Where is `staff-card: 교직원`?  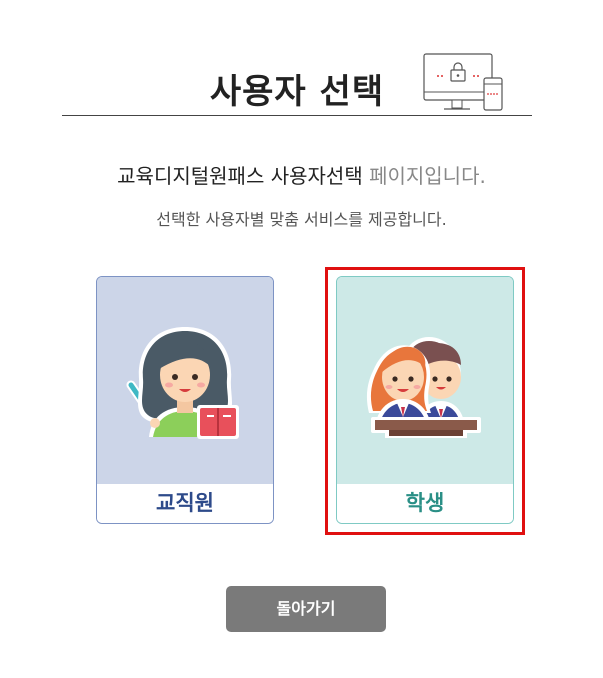
staff-card: 교직원 is located at coordinates (185, 400).